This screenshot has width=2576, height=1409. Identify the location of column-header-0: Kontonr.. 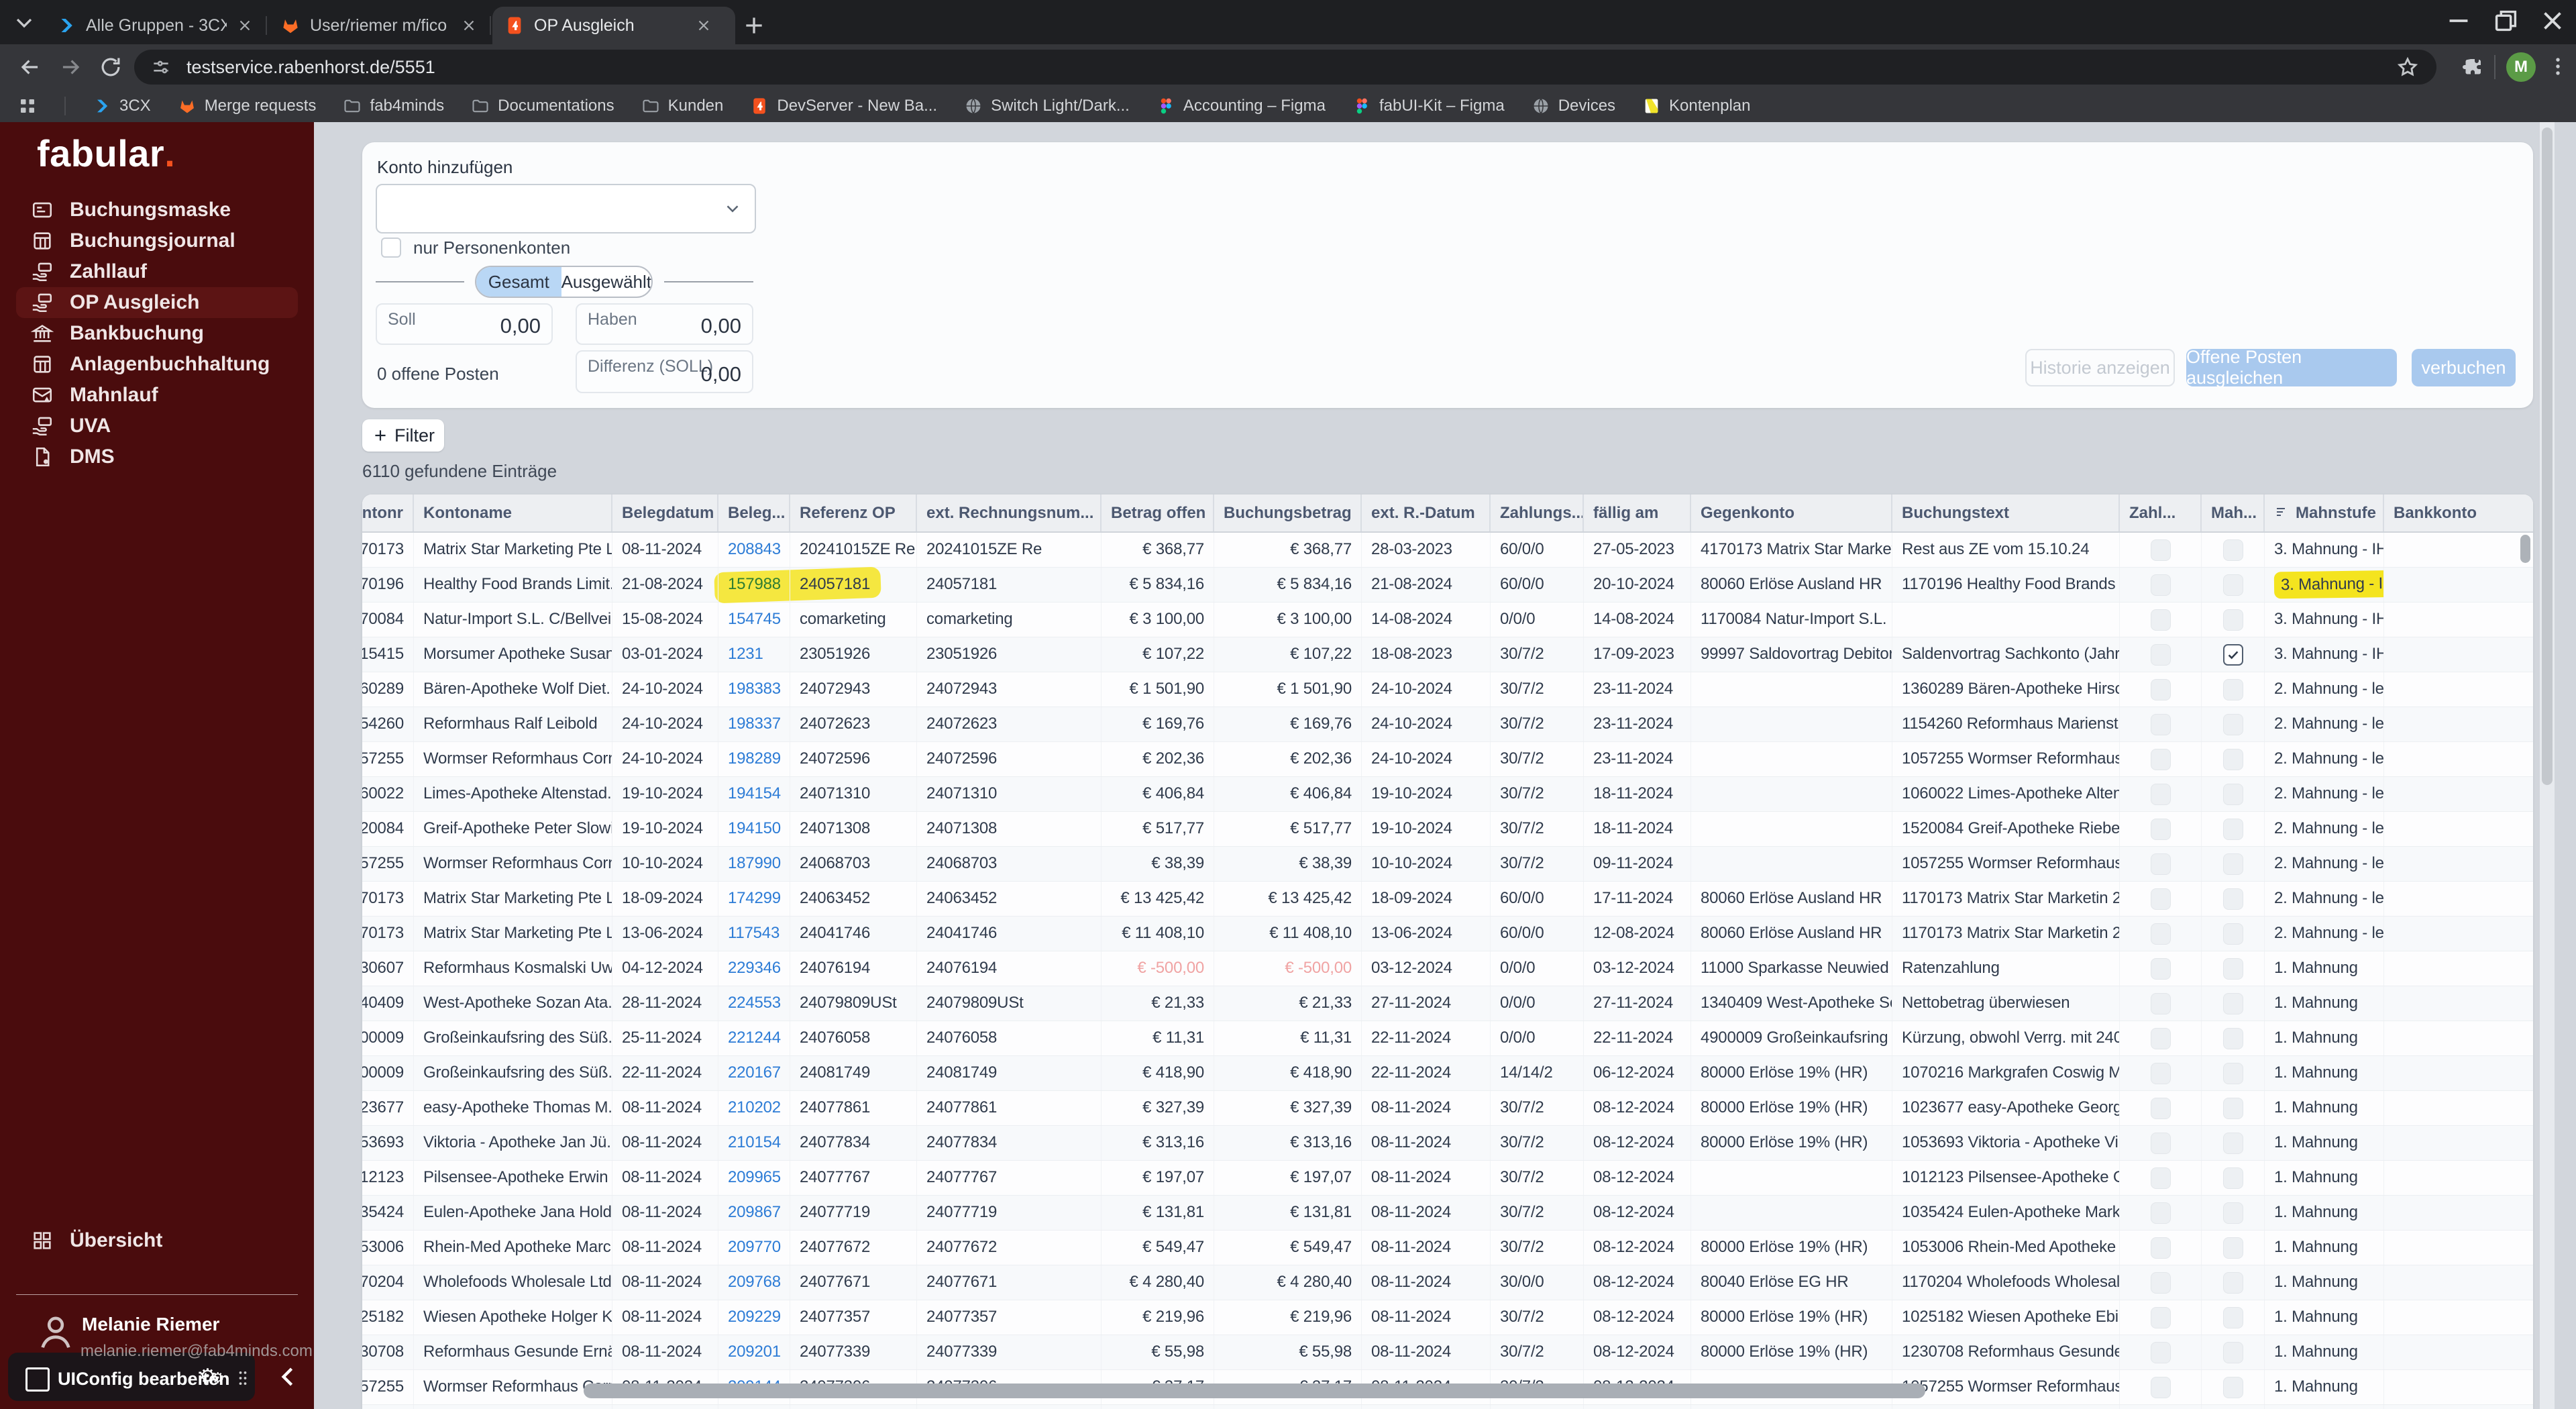
(388, 512).